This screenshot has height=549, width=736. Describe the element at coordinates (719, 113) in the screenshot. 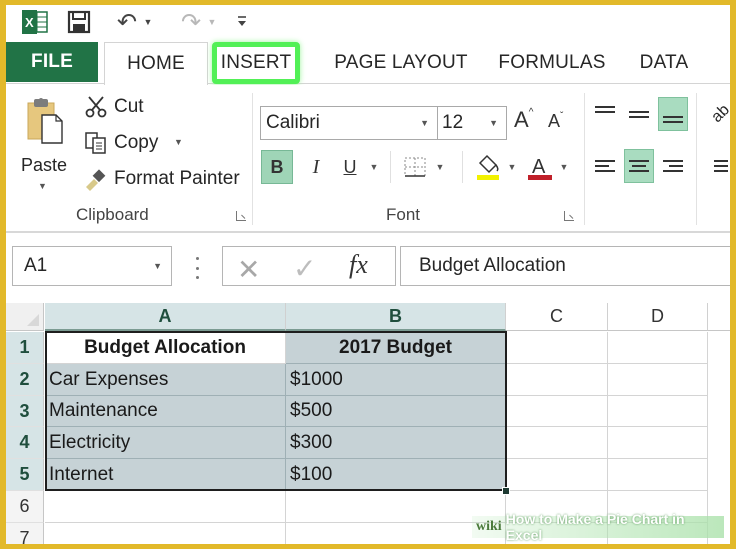

I see `orientation-icon: ab` at that location.